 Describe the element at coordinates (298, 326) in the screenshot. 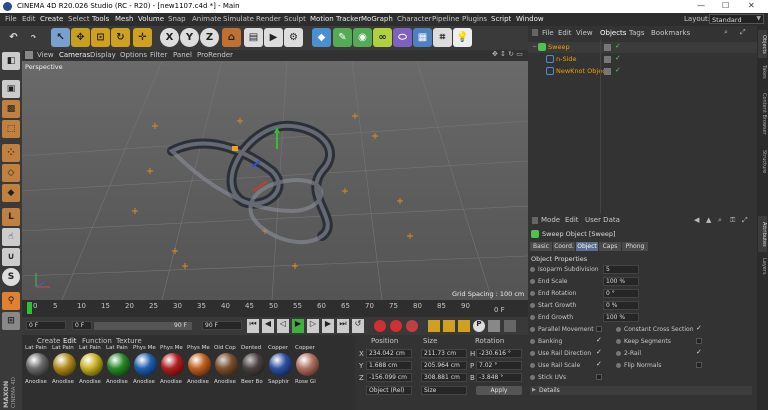

I see `play-icon: ▶` at that location.